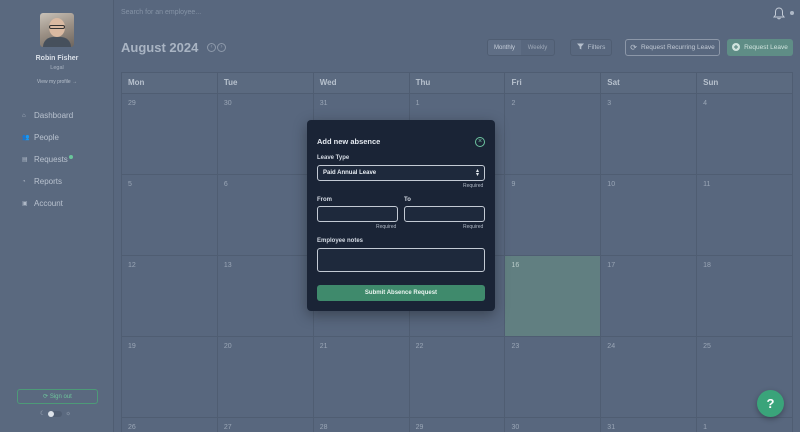 This screenshot has height=432, width=800. I want to click on request-leave-button: Request Leave, so click(760, 47).